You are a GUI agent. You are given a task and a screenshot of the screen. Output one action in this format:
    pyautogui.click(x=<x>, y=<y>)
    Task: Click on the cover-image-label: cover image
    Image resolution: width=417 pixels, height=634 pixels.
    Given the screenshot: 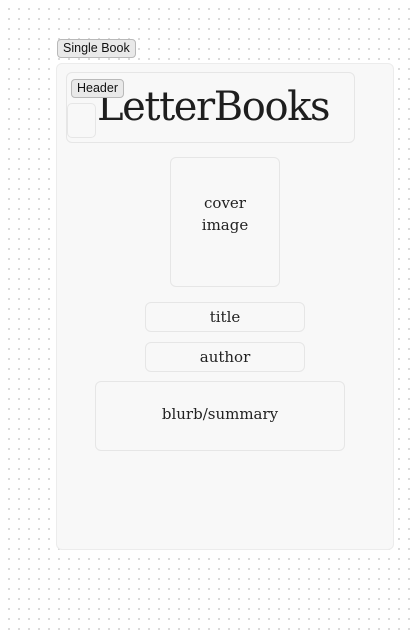 What is the action you would take?
    pyautogui.click(x=225, y=214)
    